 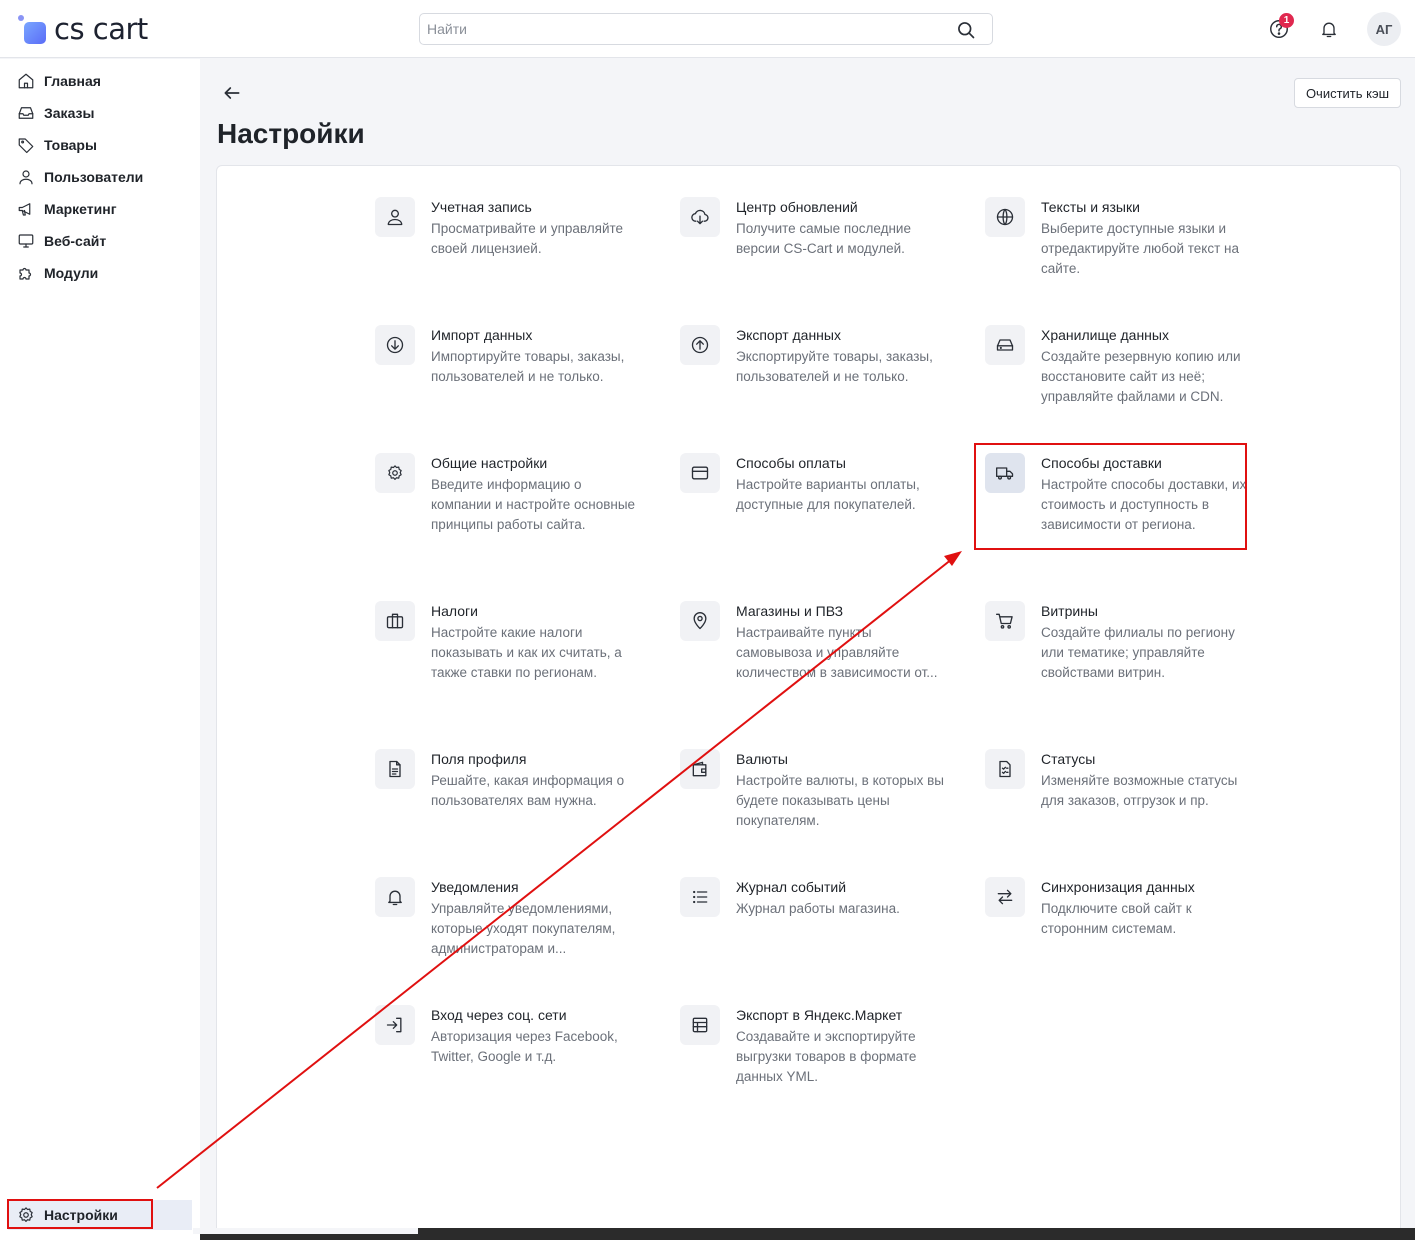 I want to click on inbox-icon, so click(x=26, y=113).